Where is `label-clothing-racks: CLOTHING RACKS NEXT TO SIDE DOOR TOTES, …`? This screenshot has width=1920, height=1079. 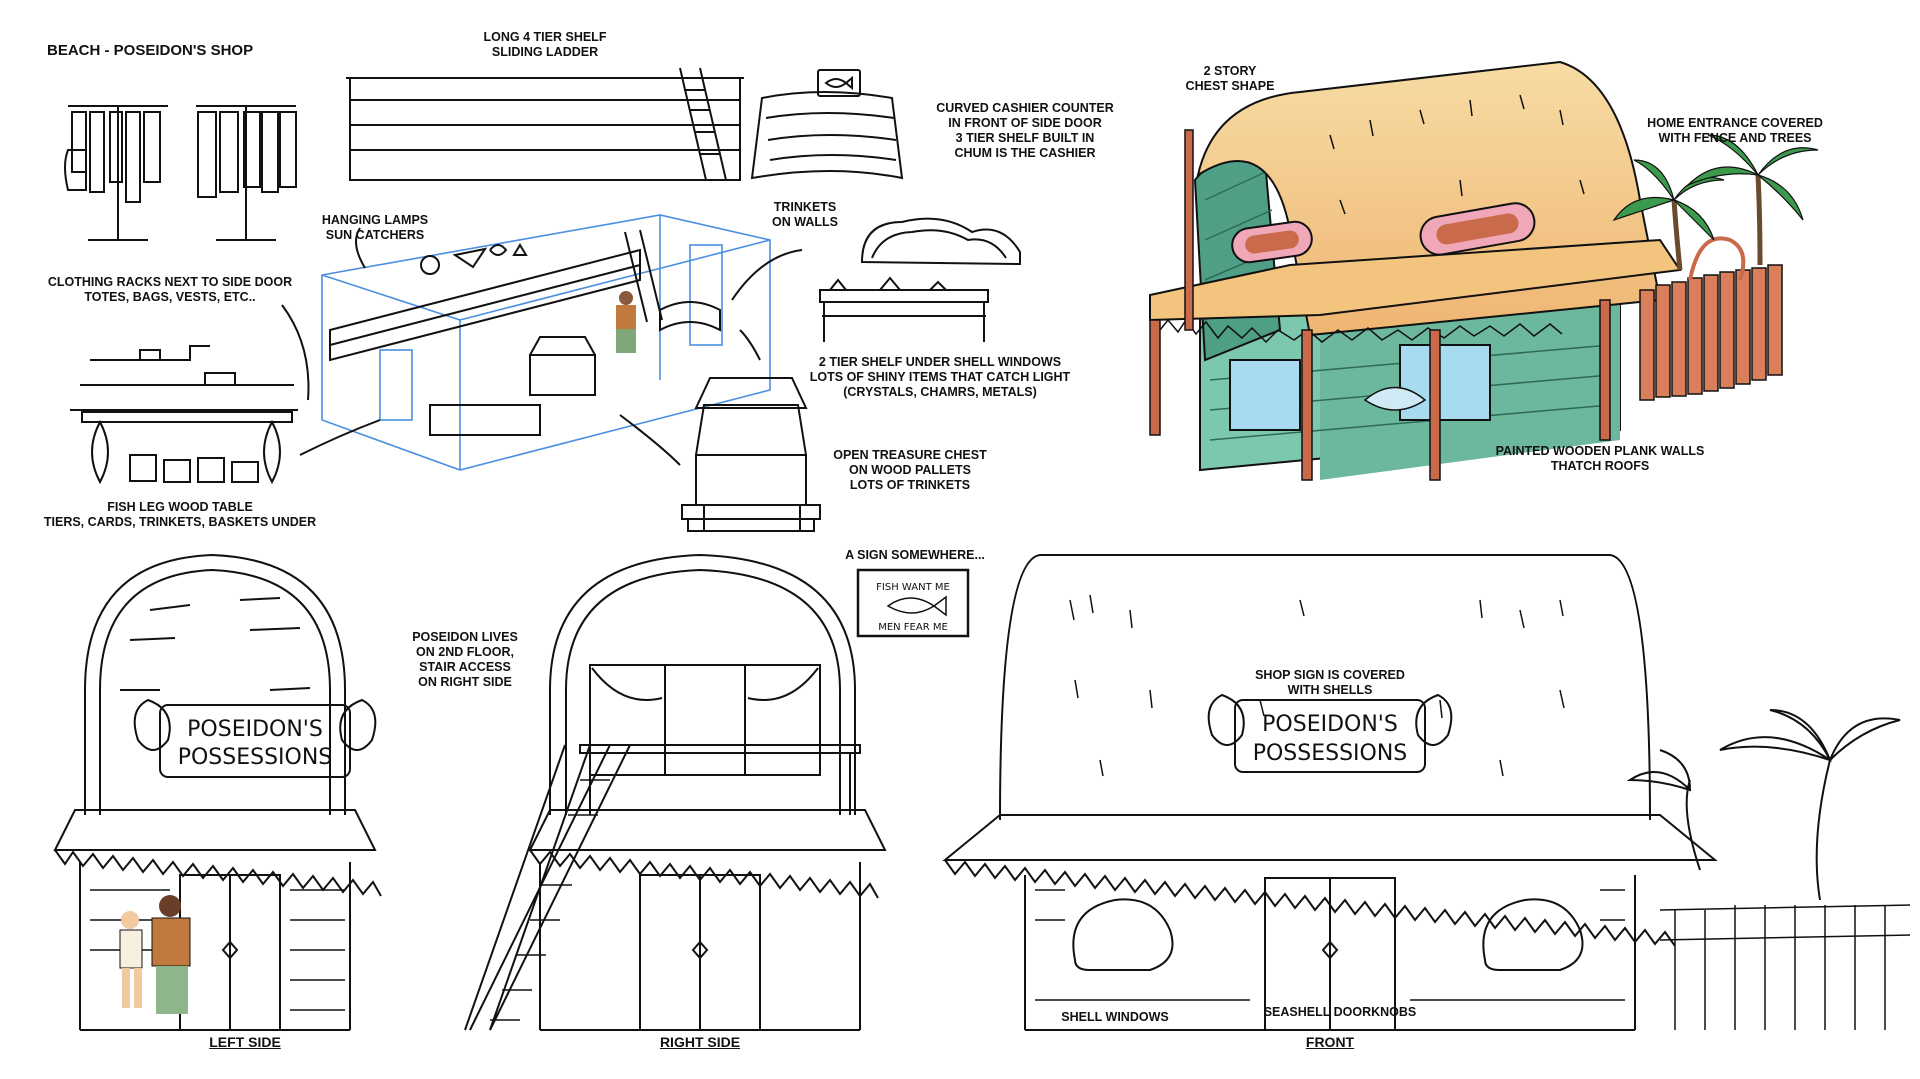 label-clothing-racks: CLOTHING RACKS NEXT TO SIDE DOOR TOTES, … is located at coordinates (170, 290).